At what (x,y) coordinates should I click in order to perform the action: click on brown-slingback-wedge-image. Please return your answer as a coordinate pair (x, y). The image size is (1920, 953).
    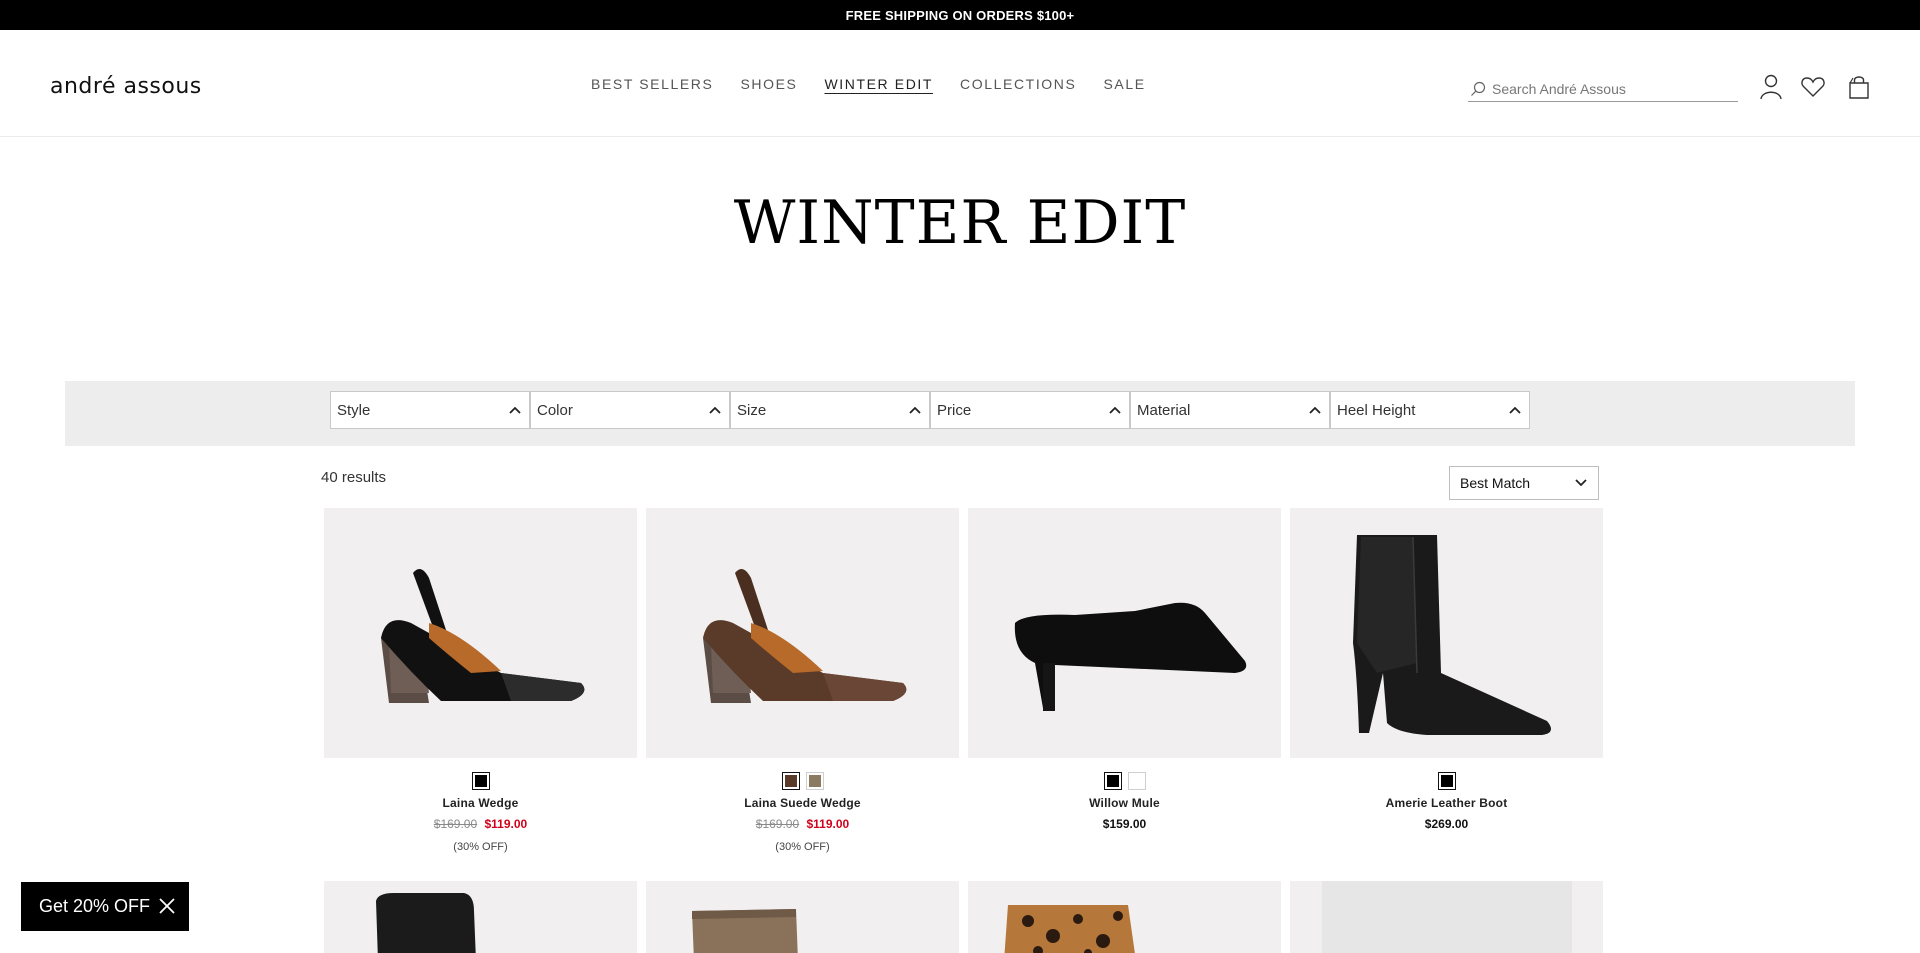
    Looking at the image, I should click on (804, 636).